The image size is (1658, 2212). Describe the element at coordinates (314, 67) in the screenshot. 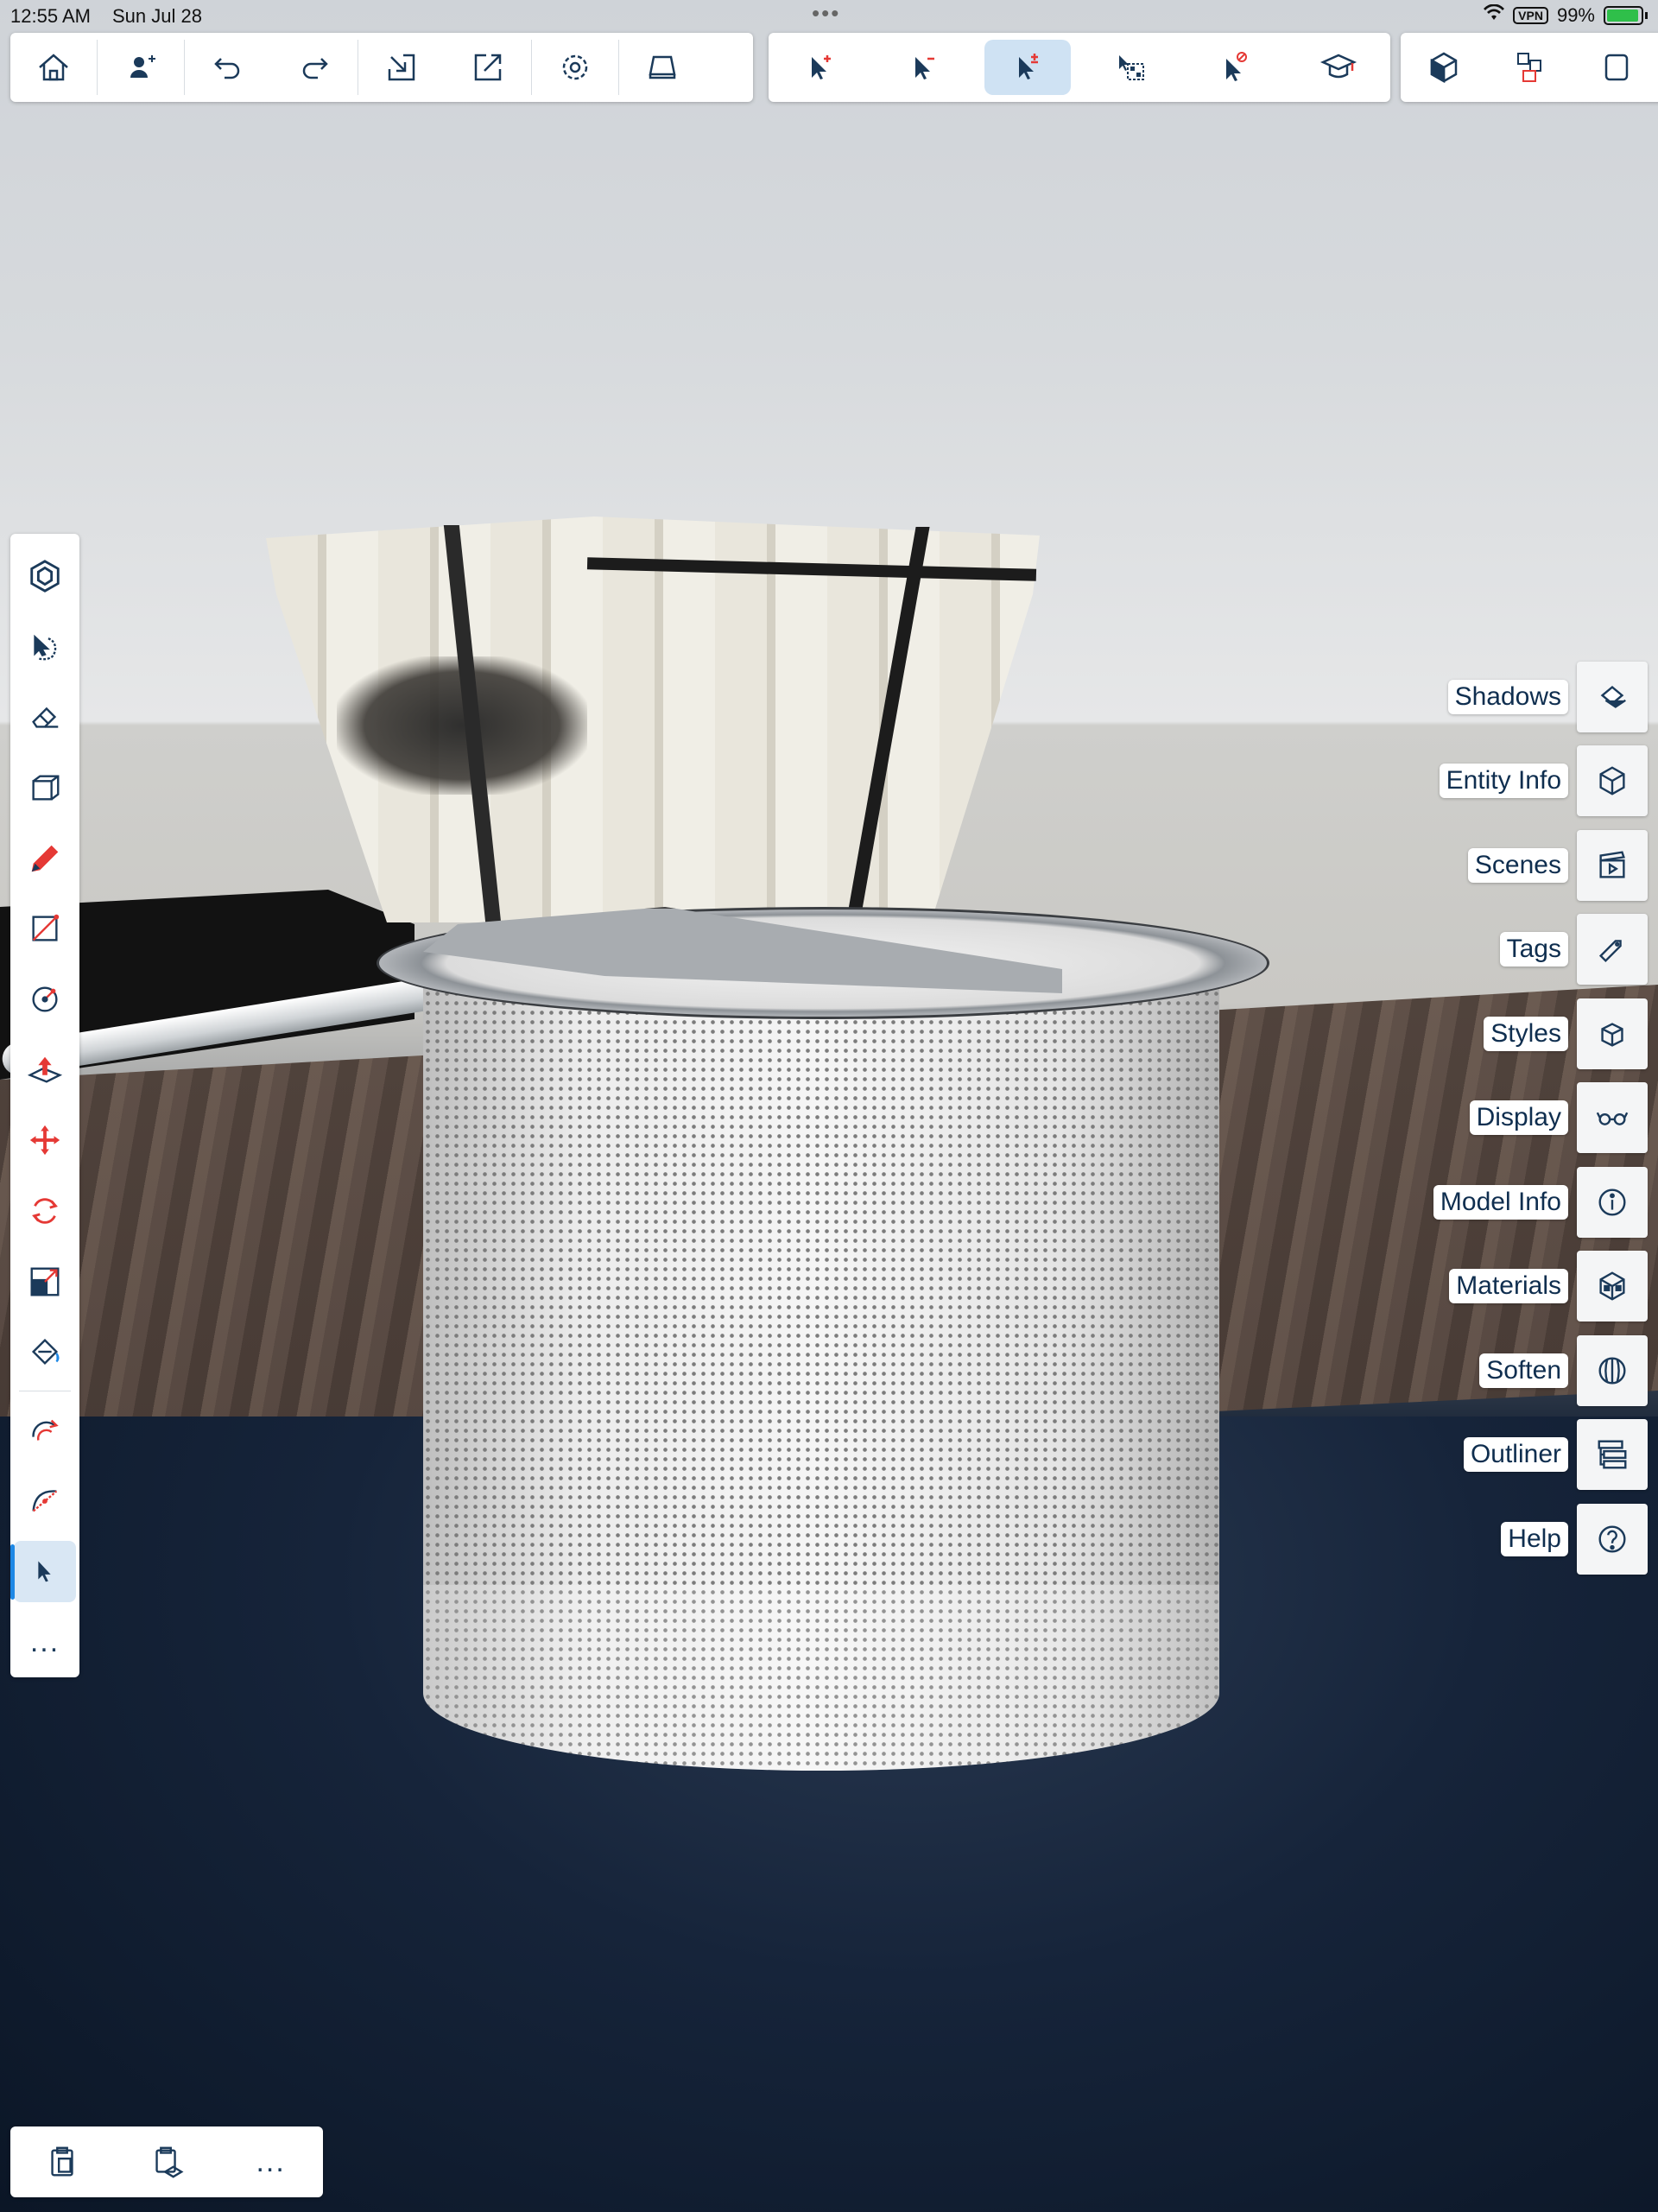

I see `redo-button` at that location.